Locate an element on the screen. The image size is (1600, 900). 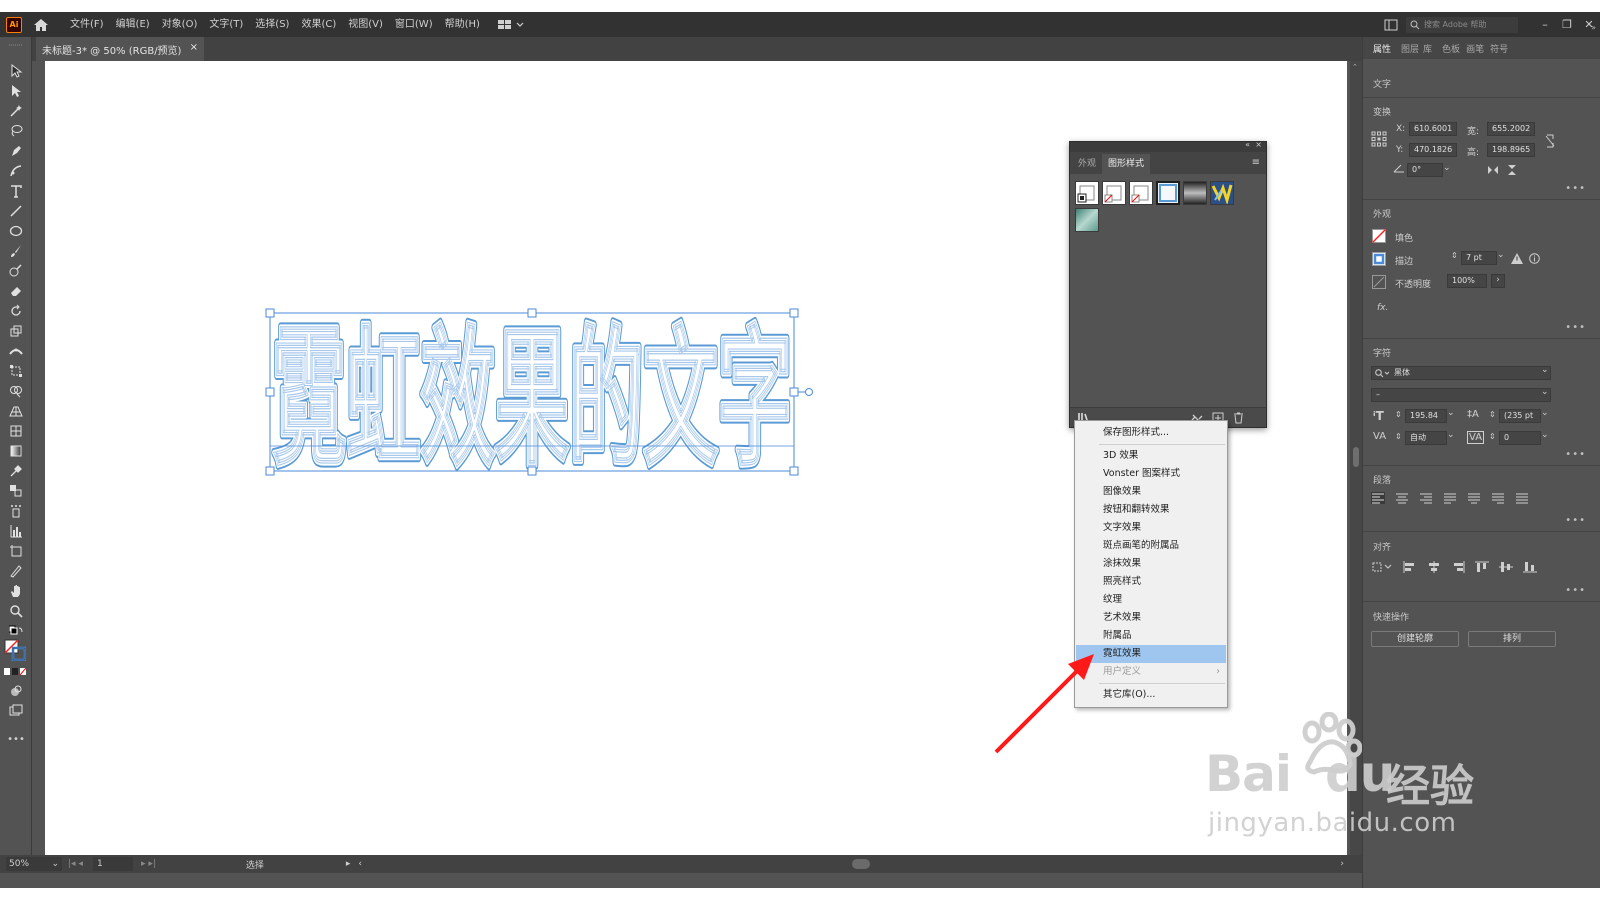
menu-item-scribble-effects: 涂抹效果 is located at coordinates (1151, 564).